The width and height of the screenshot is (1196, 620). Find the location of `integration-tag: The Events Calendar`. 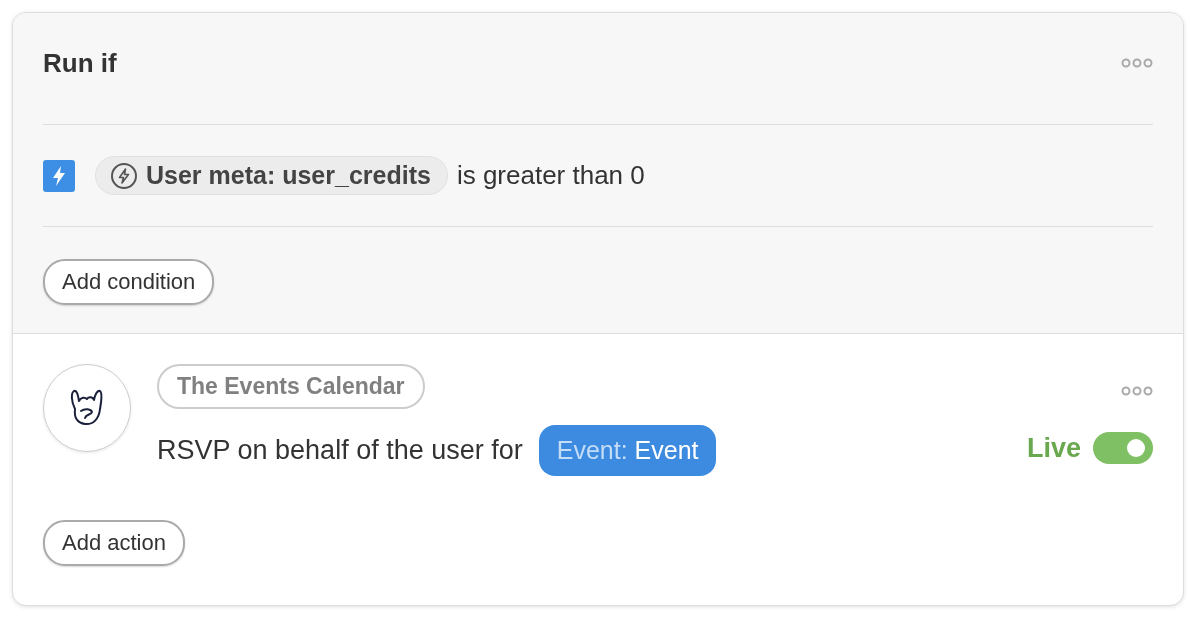

integration-tag: The Events Calendar is located at coordinates (291, 386).